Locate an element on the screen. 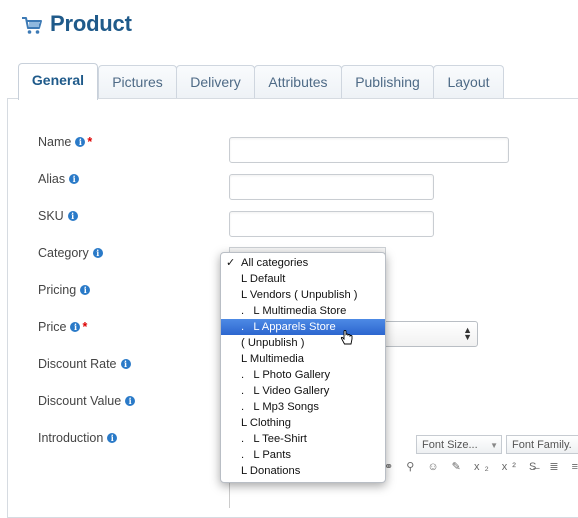 The image size is (578, 518). tab-delivery: Delivery is located at coordinates (215, 81).